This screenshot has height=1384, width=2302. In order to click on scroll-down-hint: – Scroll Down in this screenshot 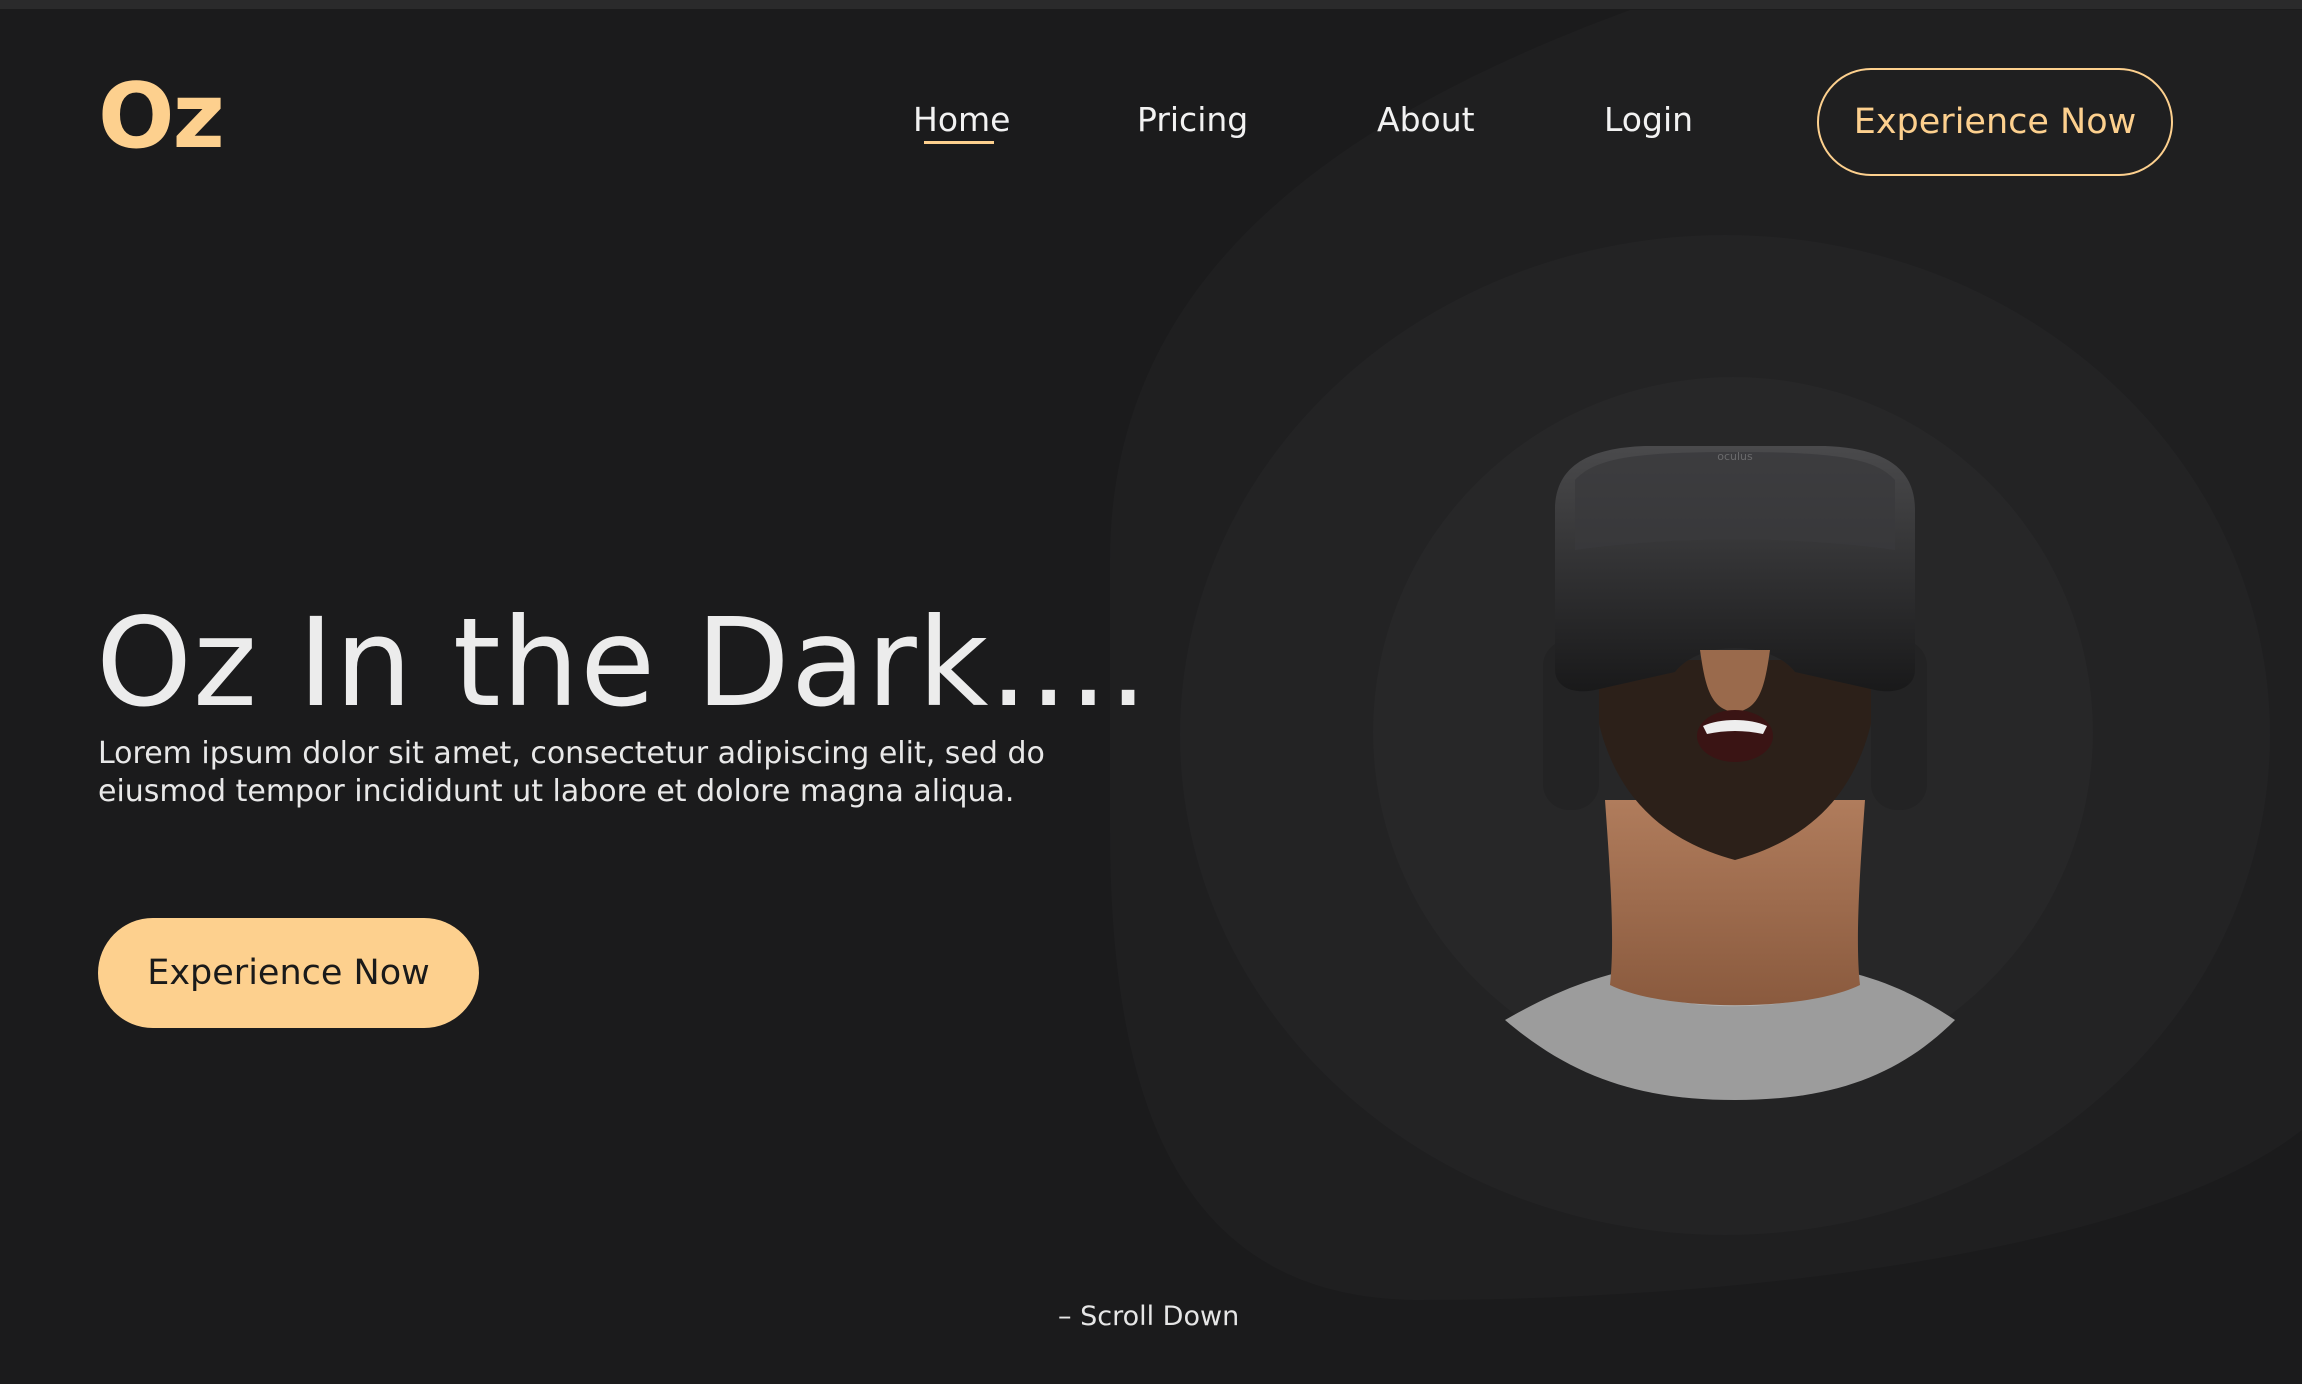, I will do `click(1148, 1316)`.